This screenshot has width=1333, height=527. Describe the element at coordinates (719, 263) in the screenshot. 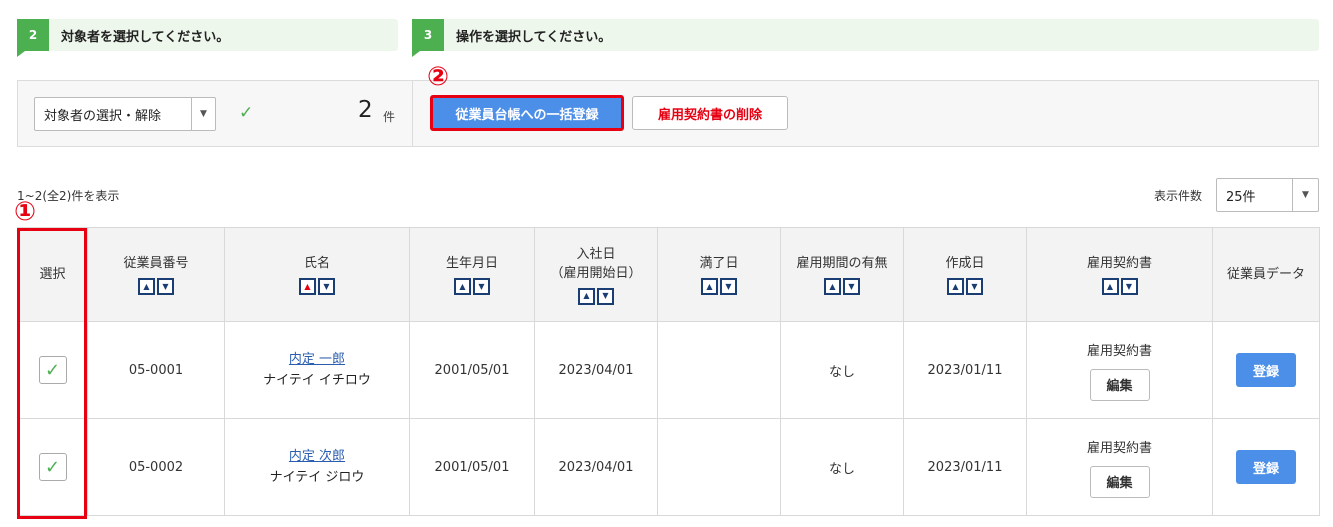

I see `header-expire-label: 満了日` at that location.